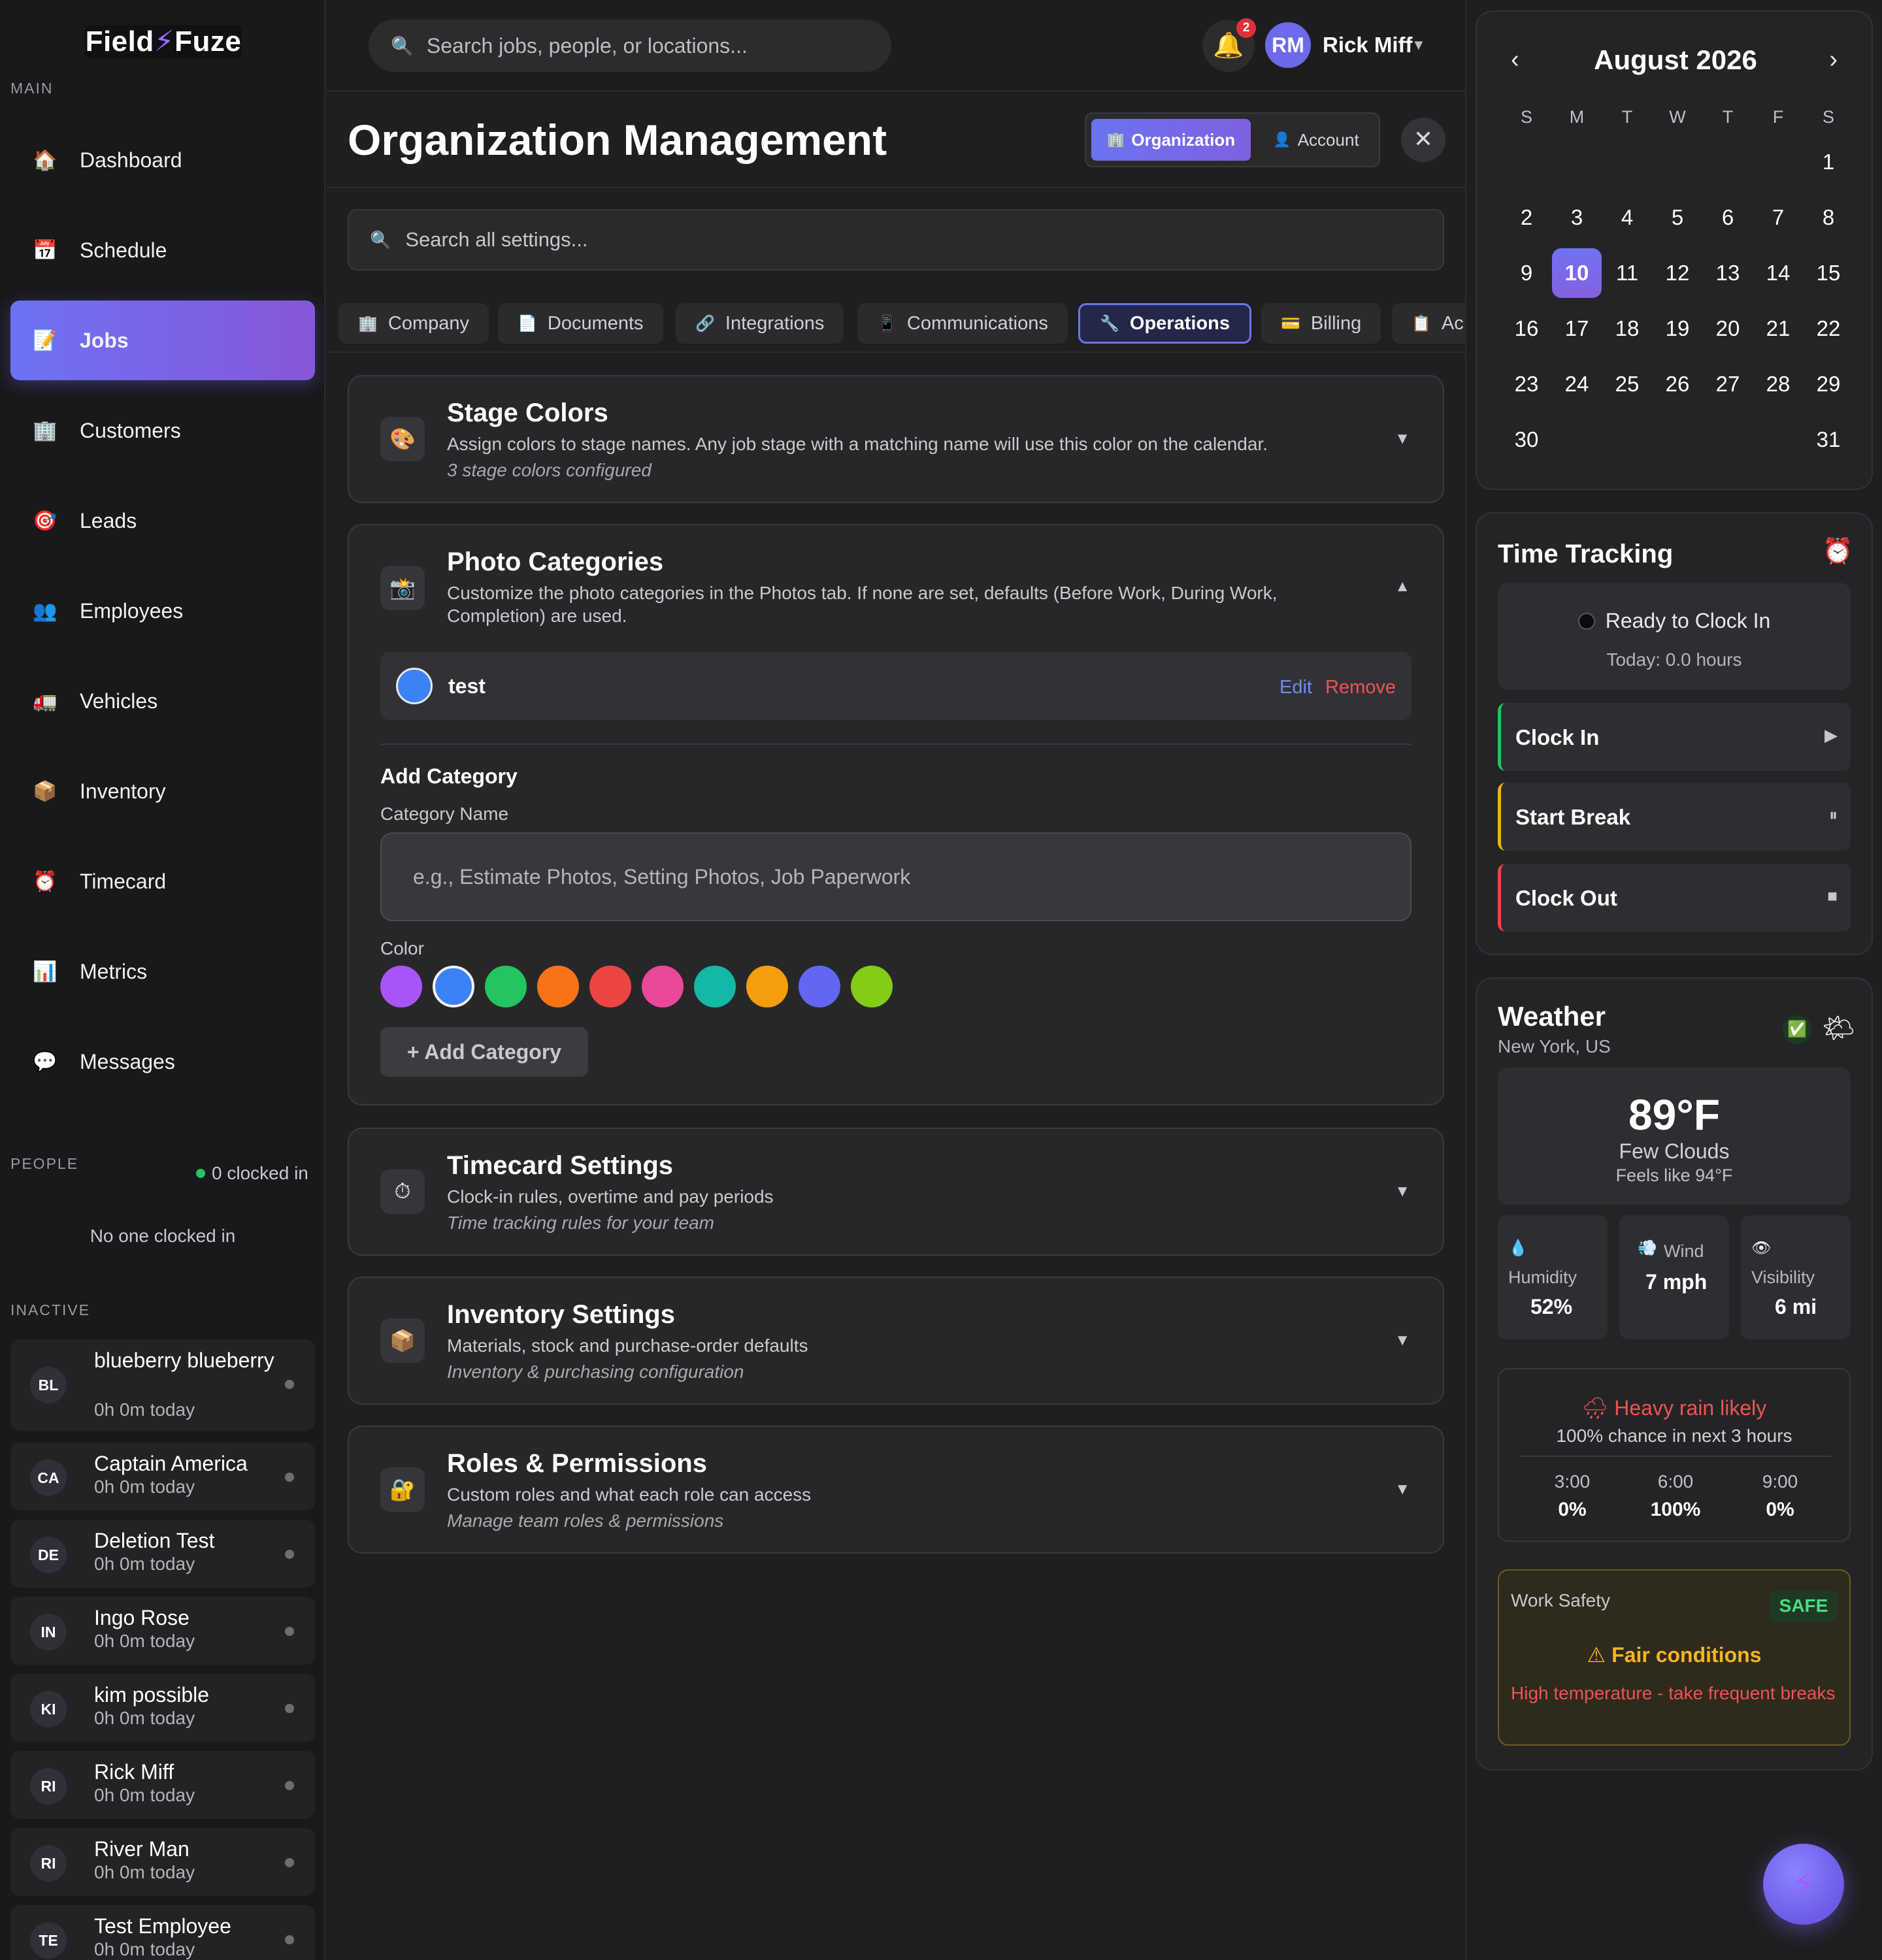 This screenshot has width=1882, height=1960. I want to click on account-tab-button: 👤 Account, so click(1316, 140).